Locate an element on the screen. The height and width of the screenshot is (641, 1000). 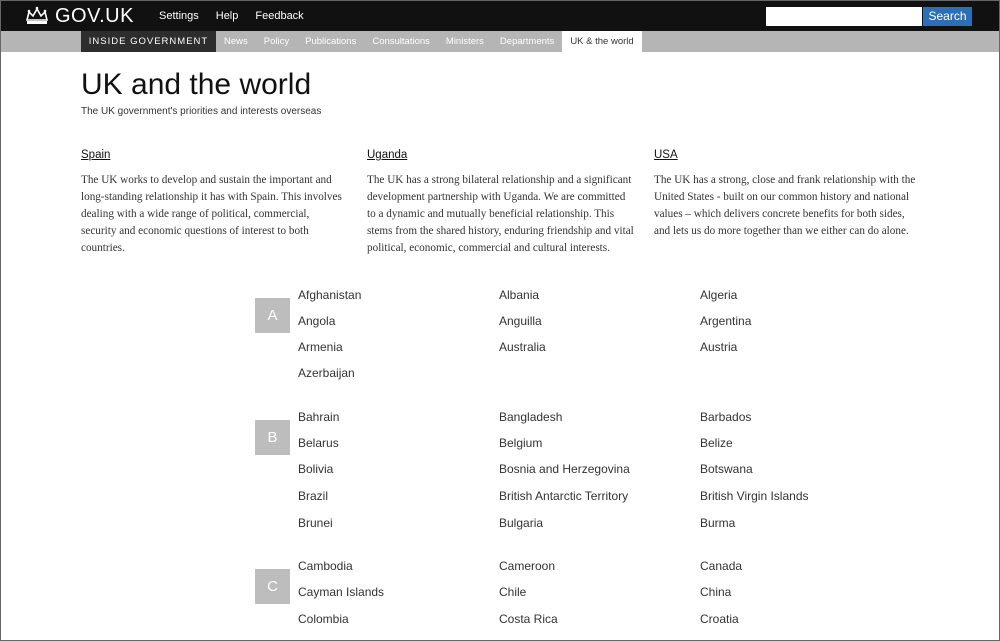
country-link: Costa Rica is located at coordinates (528, 619).